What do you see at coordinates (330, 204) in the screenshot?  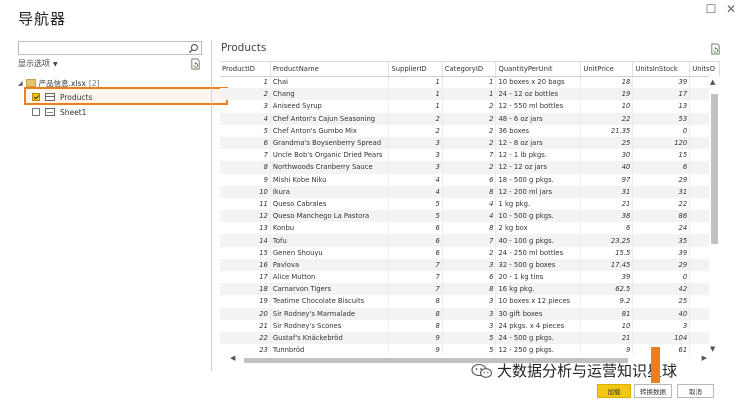 I see `table-cell: Queso Cabrales` at bounding box center [330, 204].